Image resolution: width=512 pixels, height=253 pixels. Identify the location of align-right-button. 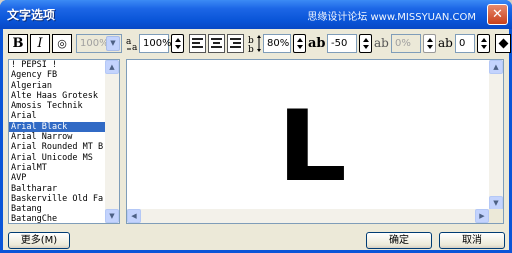
(235, 43).